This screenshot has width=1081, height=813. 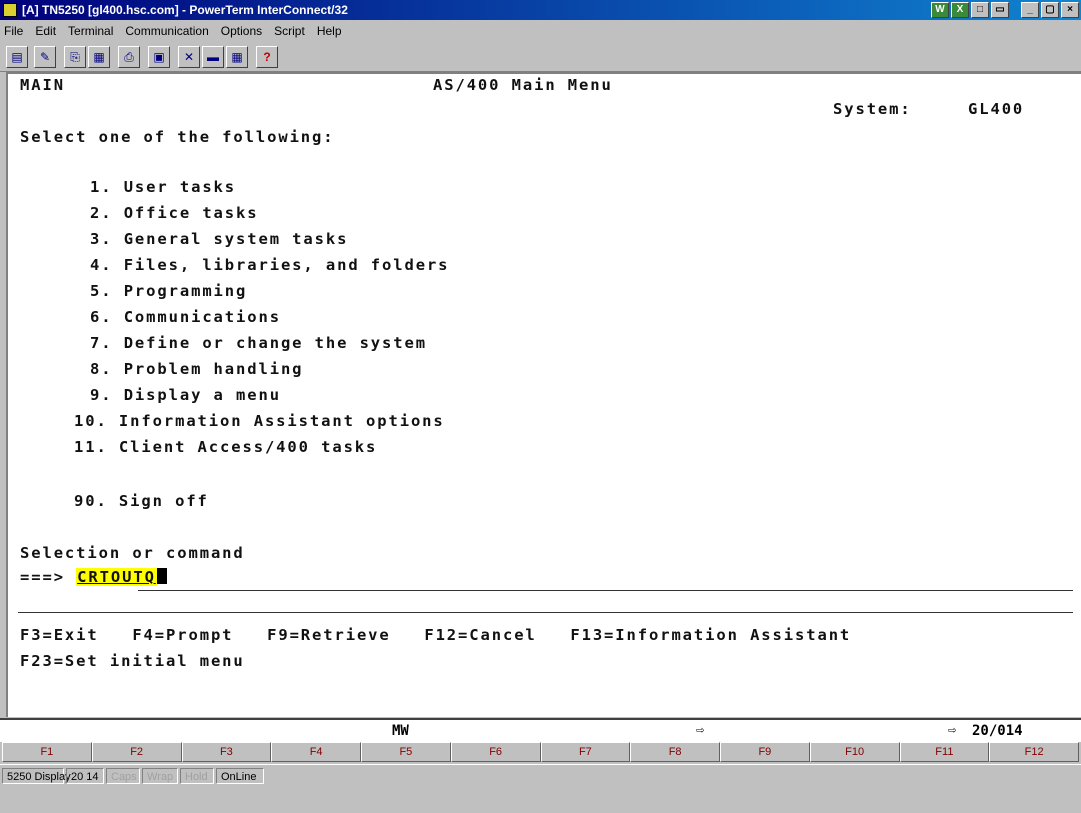 I want to click on cursor-position: 20/014, so click(x=997, y=731).